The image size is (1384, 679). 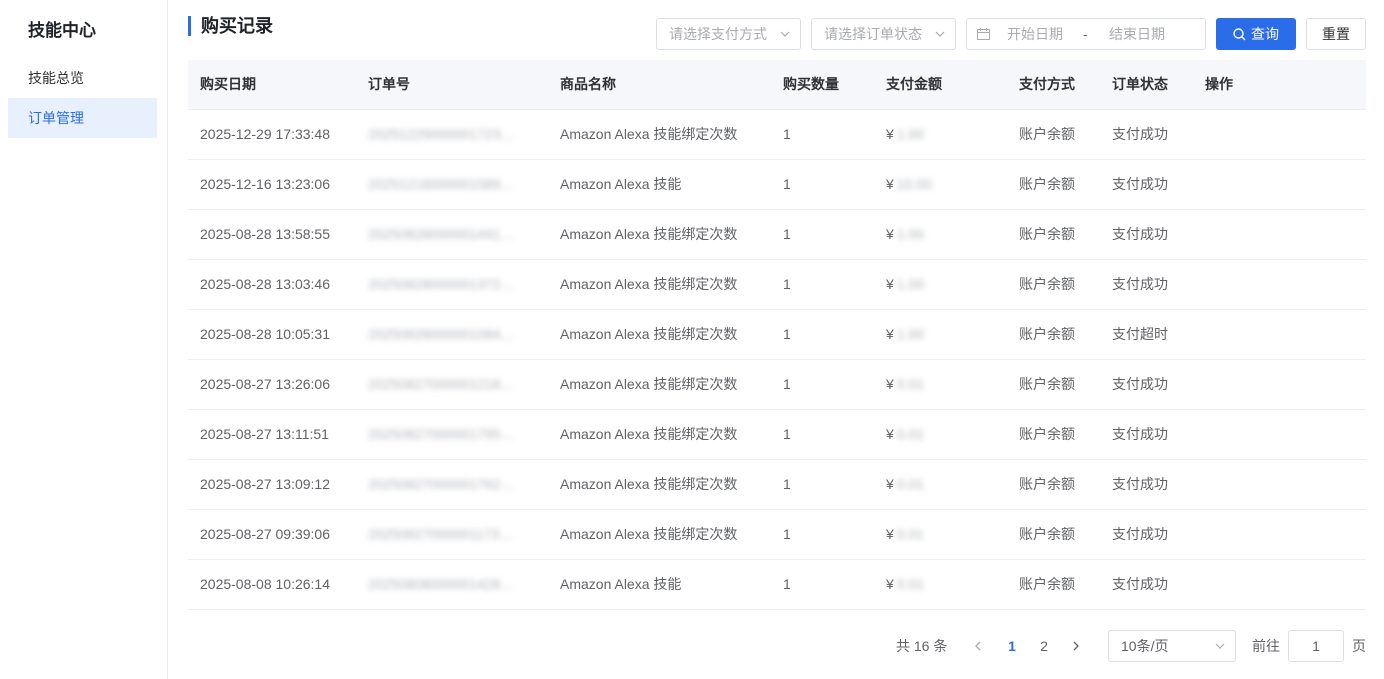 What do you see at coordinates (883, 34) in the screenshot?
I see `order-status-select: 请选择订单状态` at bounding box center [883, 34].